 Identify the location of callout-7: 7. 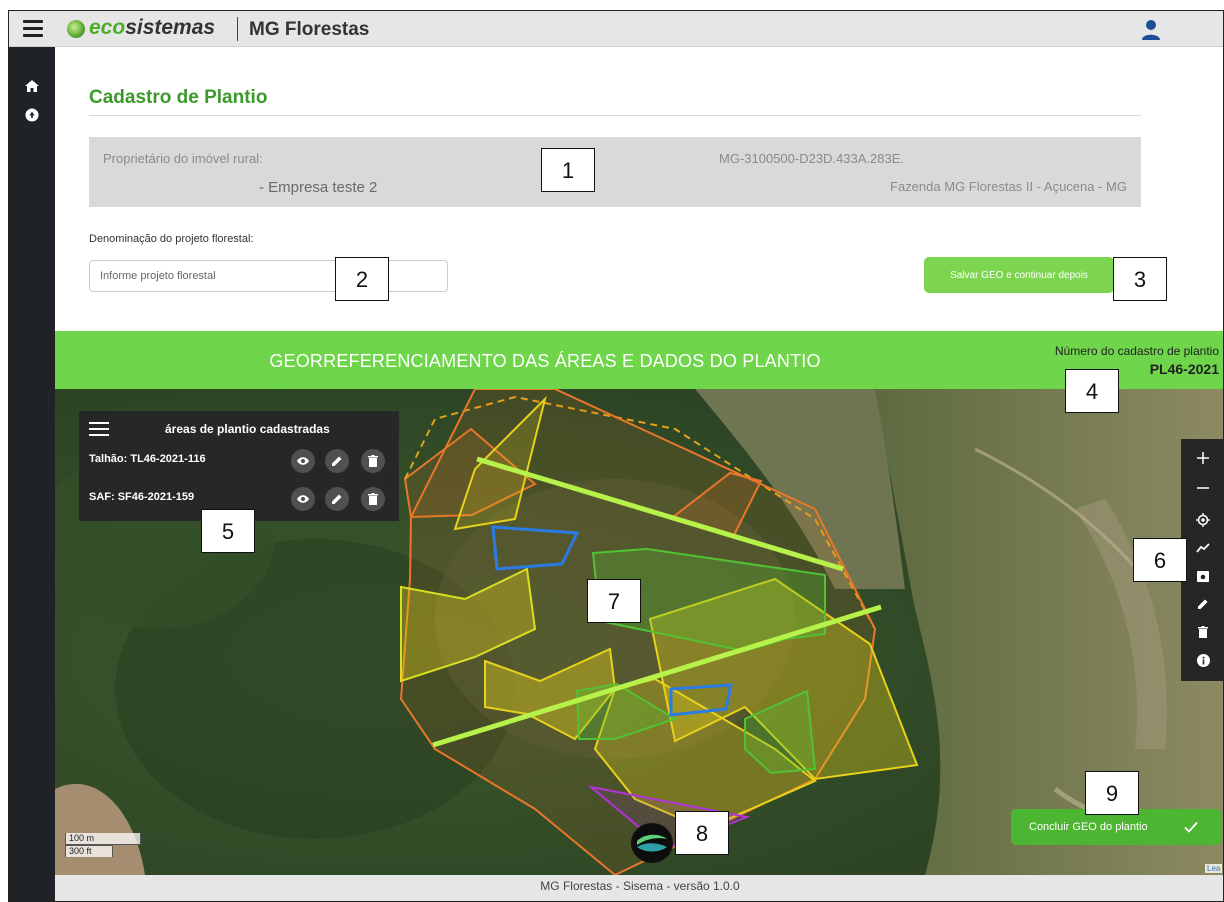
(614, 601).